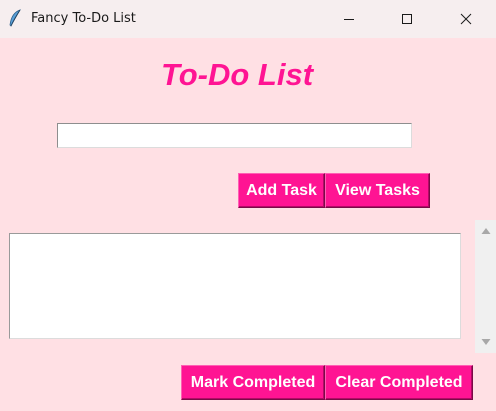  I want to click on clear-completed-button: Clear Completed, so click(399, 382).